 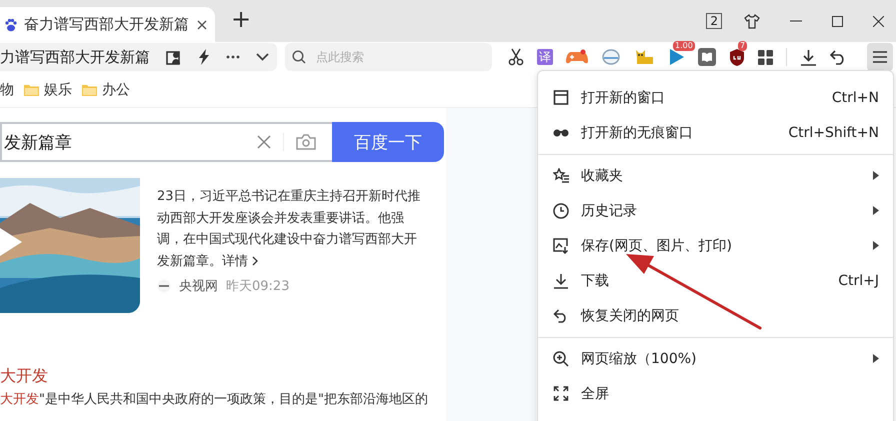 What do you see at coordinates (291, 229) in the screenshot?
I see `news-summary: 23日，习近平总书记在重庆主持召开新时代推动西部大开发座谈会并发表重要讲话。他强调，在中国式现代化建设中奋力谱写西部大开发新篇章。详情` at bounding box center [291, 229].